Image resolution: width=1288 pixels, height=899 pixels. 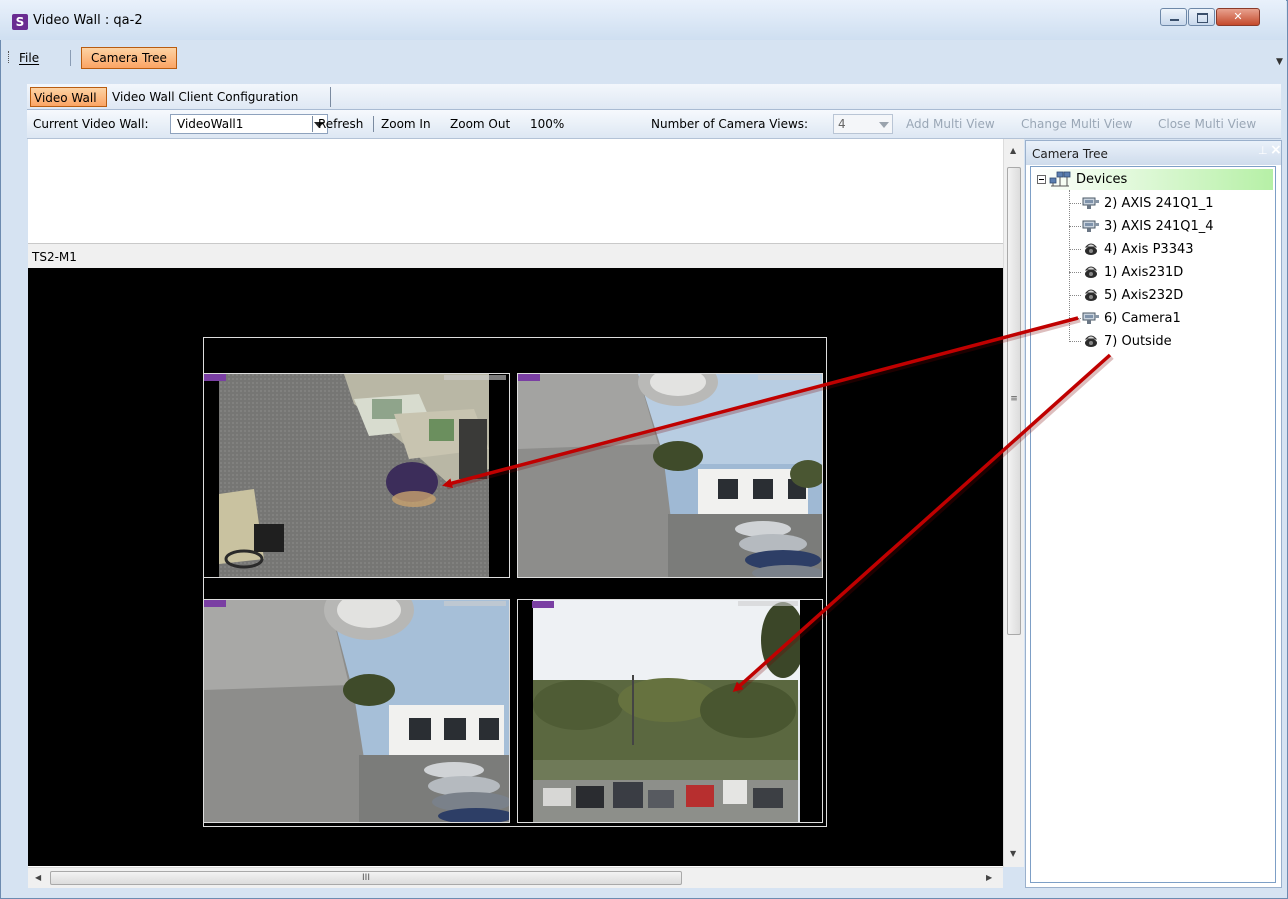 I want to click on overflow-chevron-icon: ▼, so click(x=1279, y=62).